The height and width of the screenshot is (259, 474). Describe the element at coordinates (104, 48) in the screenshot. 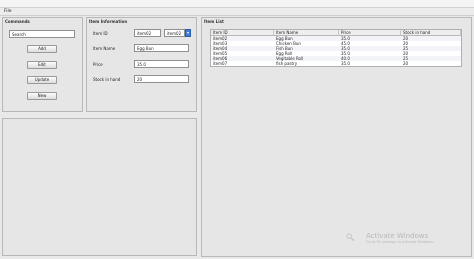

I see `item-name-label: Item Name` at that location.